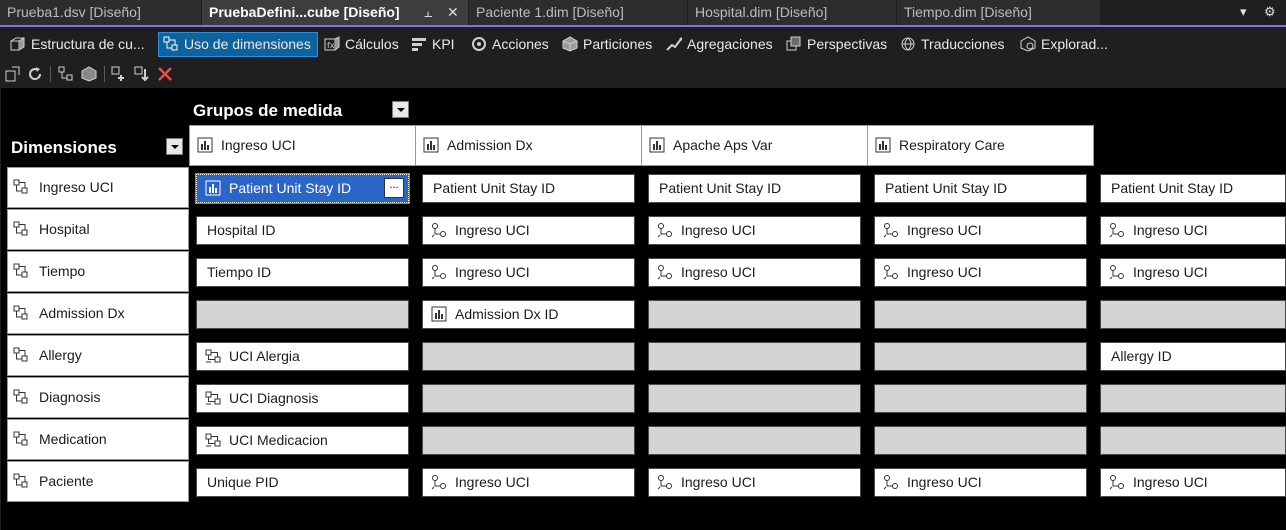 This screenshot has height=530, width=1286. Describe the element at coordinates (213, 440) in the screenshot. I see `many-to-many-relationship-icon` at that location.